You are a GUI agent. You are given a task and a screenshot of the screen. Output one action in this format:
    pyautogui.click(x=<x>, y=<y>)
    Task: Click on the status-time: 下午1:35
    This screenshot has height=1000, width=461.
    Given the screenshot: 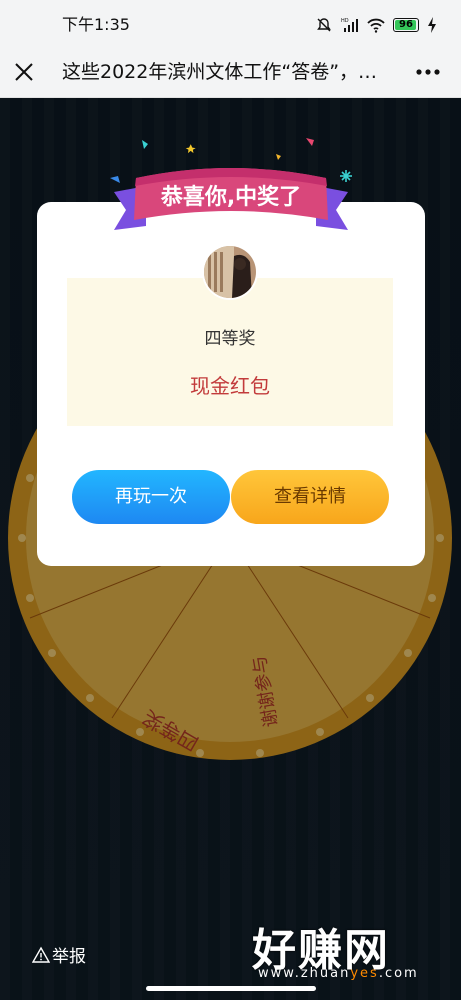 What is the action you would take?
    pyautogui.click(x=96, y=24)
    